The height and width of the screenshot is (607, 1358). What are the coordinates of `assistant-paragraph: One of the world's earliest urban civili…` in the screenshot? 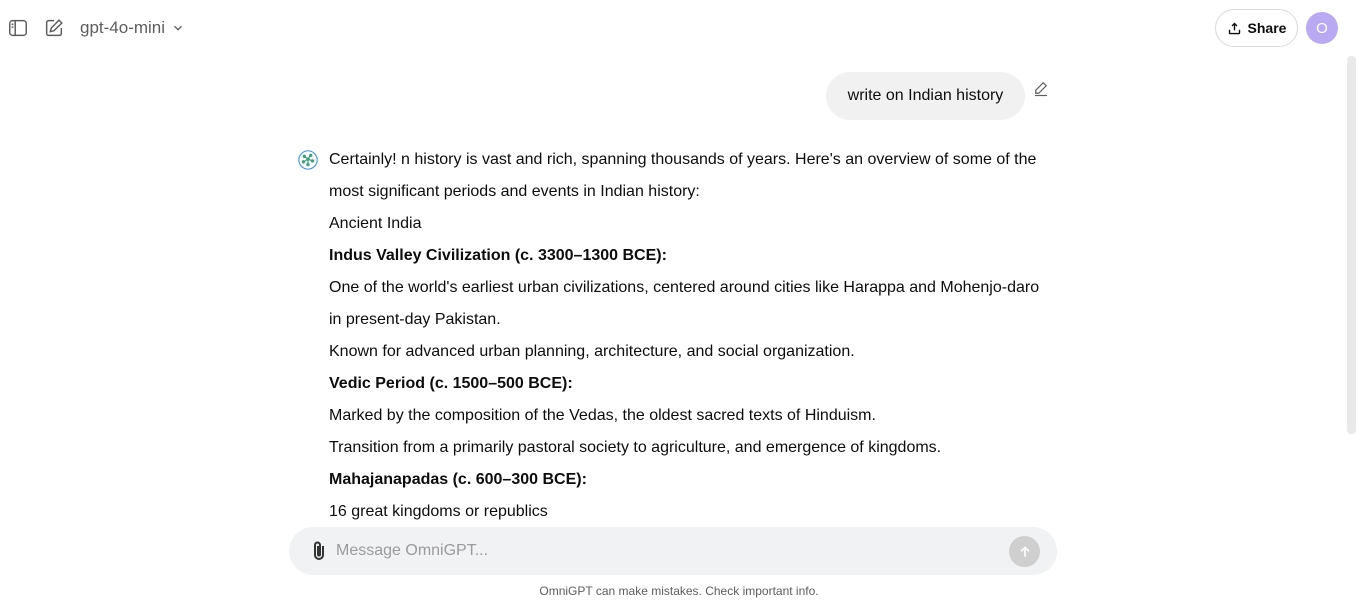 It's located at (684, 303).